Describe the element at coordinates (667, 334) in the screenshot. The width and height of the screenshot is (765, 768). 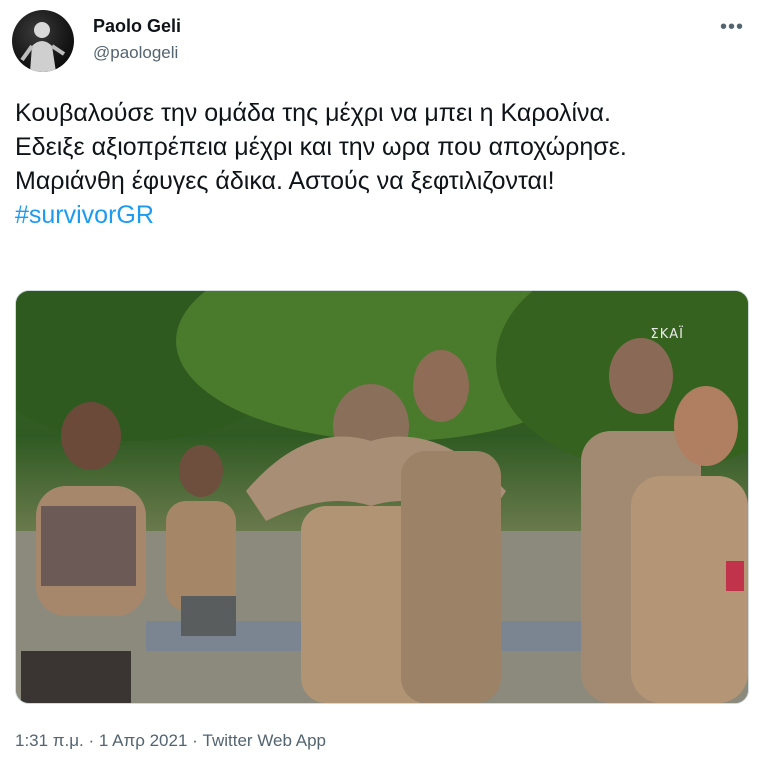
I see `channel-watermark: ΣΚΑΪ` at that location.